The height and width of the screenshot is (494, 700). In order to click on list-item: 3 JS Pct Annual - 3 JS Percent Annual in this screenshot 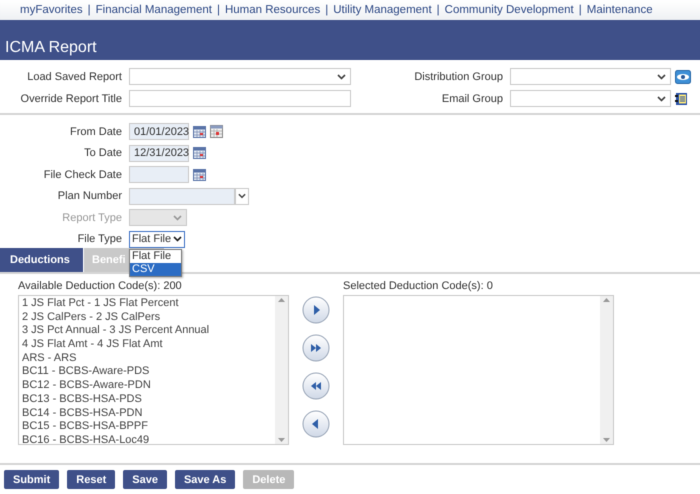, I will do `click(147, 331)`.